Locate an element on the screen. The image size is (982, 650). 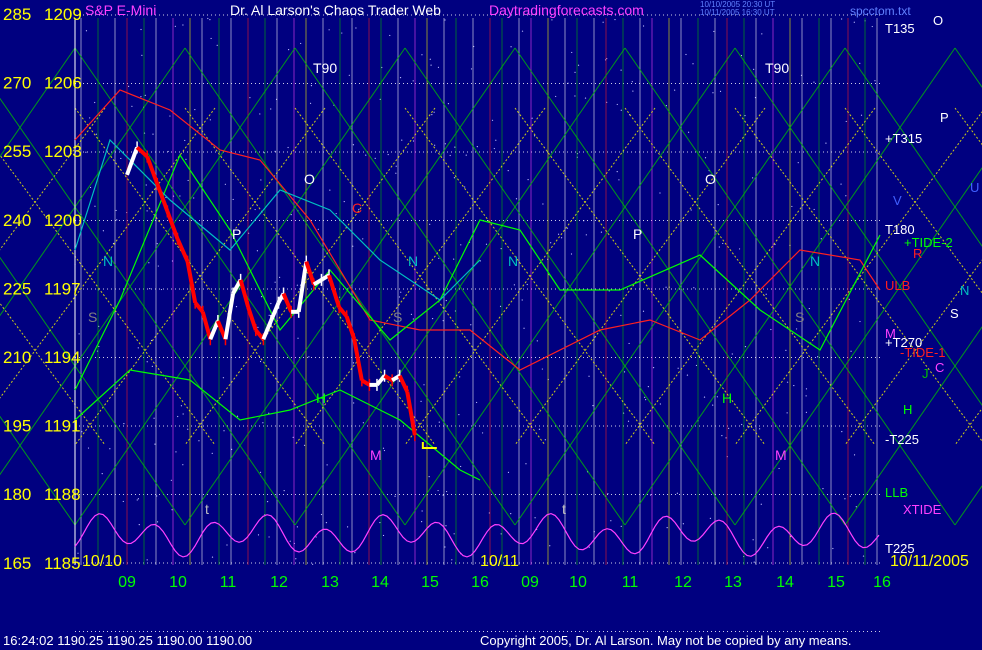
right-level-label: H is located at coordinates (907, 409).